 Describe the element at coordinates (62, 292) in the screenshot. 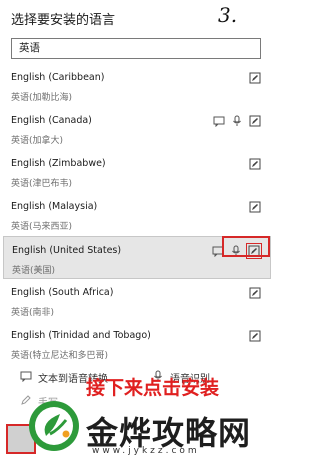

I see `language-name: English (South Africa)` at that location.